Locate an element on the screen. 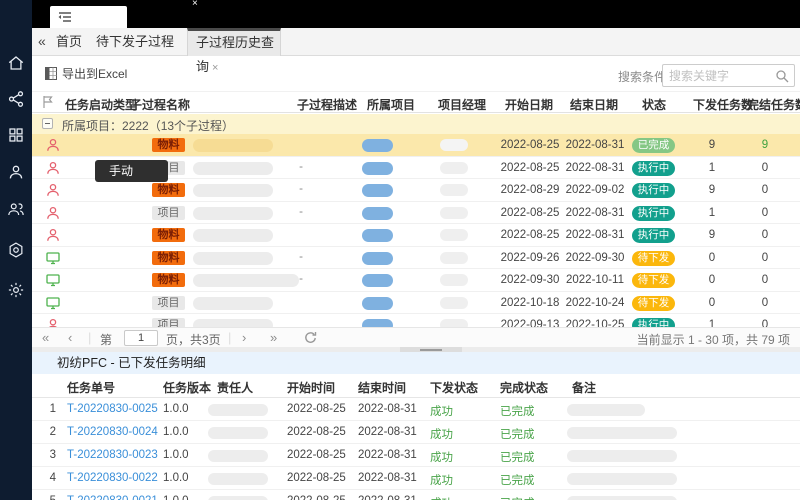 The height and width of the screenshot is (500, 800). gear-icon is located at coordinates (16, 290).